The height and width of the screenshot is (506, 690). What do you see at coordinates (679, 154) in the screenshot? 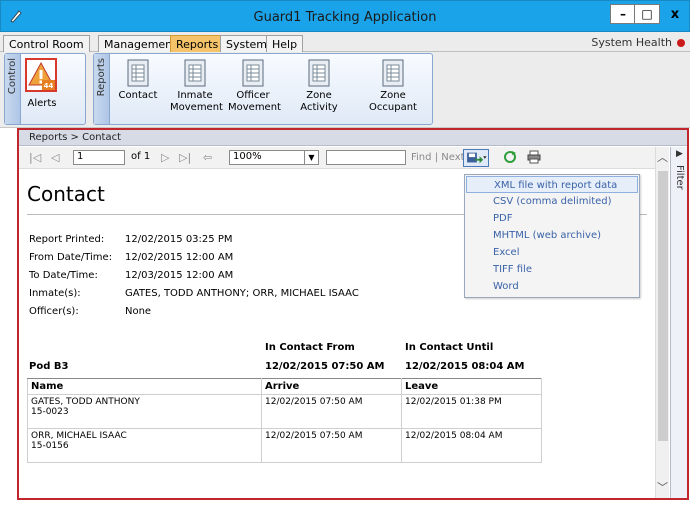
I see `chevron-right-icon: ▶` at bounding box center [679, 154].